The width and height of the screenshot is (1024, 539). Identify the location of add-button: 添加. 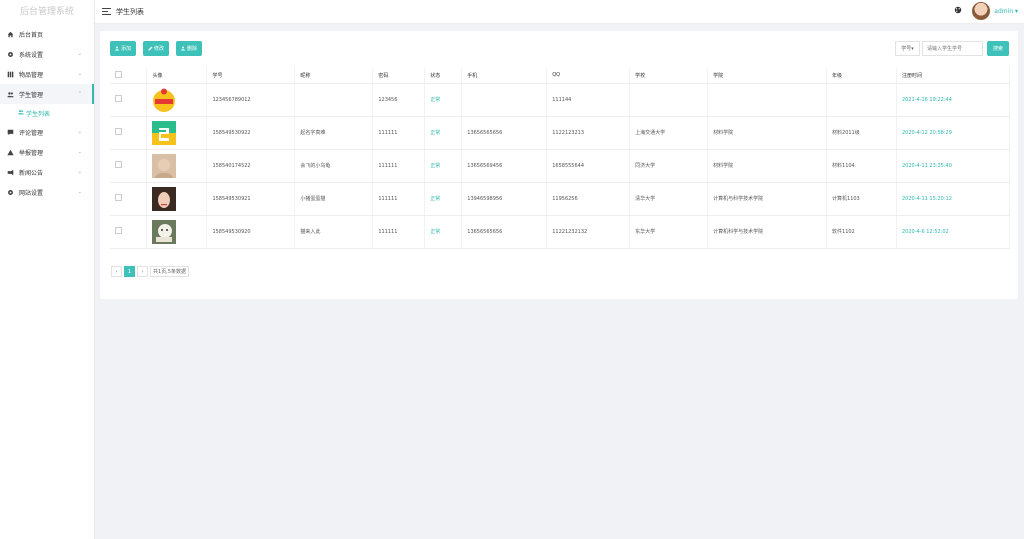
(123, 48).